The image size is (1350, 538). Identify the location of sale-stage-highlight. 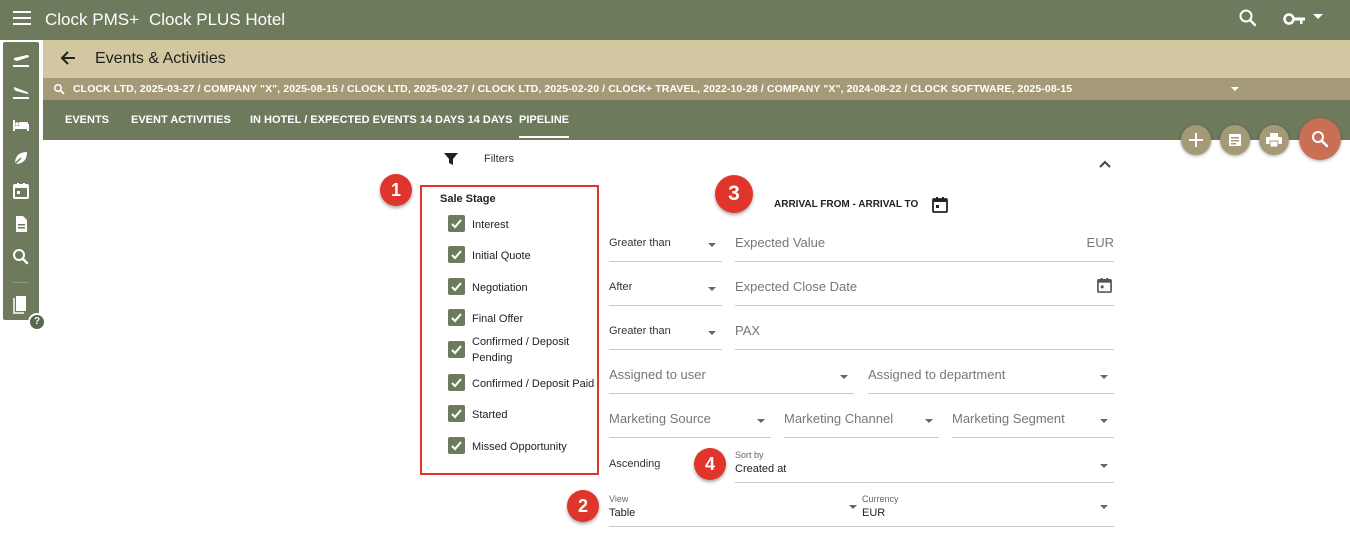
(509, 330).